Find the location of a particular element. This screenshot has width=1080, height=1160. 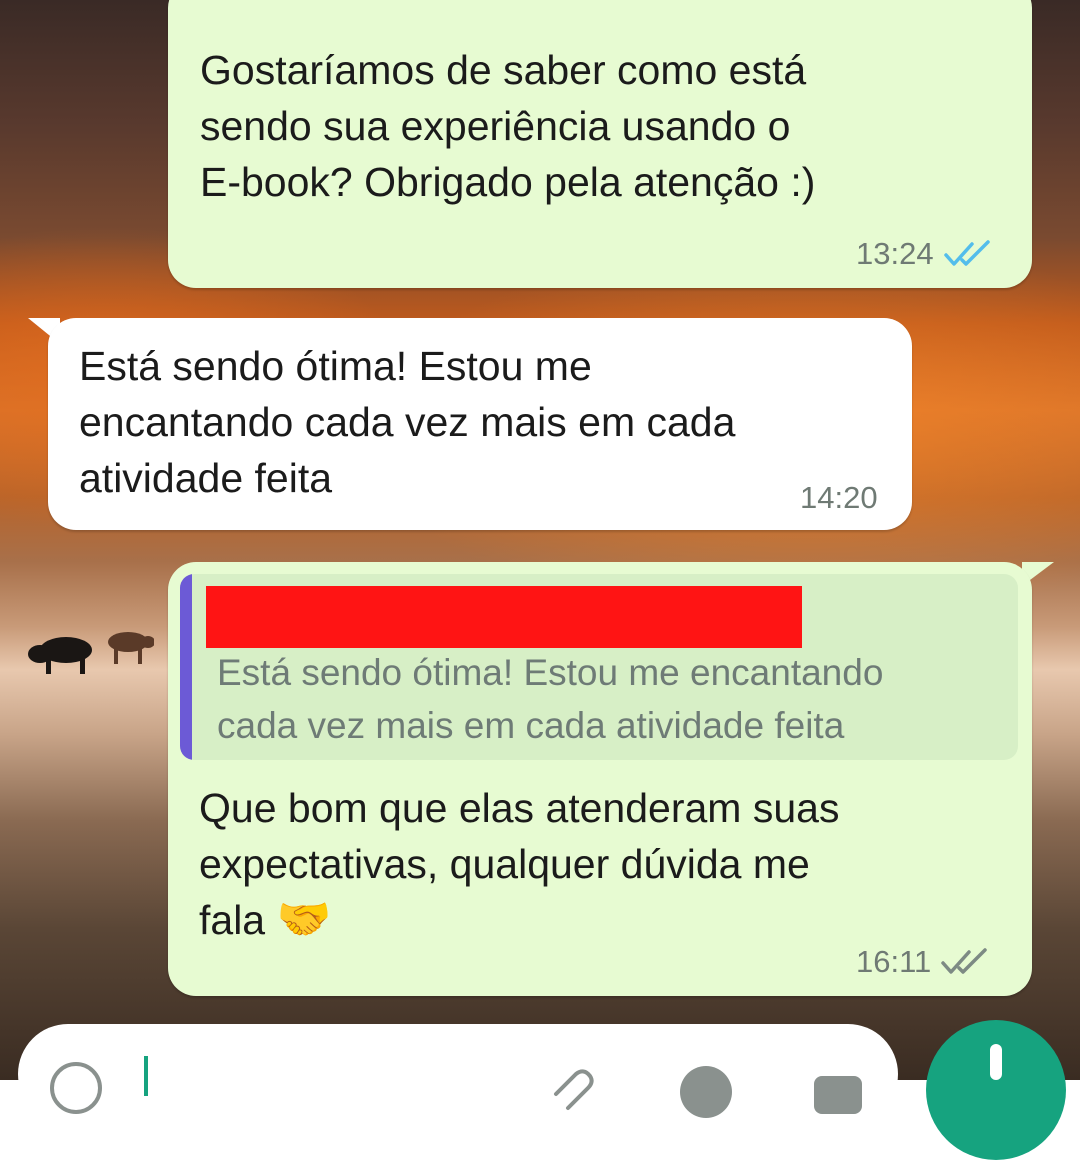

message-meta: 16:11 is located at coordinates (922, 962).